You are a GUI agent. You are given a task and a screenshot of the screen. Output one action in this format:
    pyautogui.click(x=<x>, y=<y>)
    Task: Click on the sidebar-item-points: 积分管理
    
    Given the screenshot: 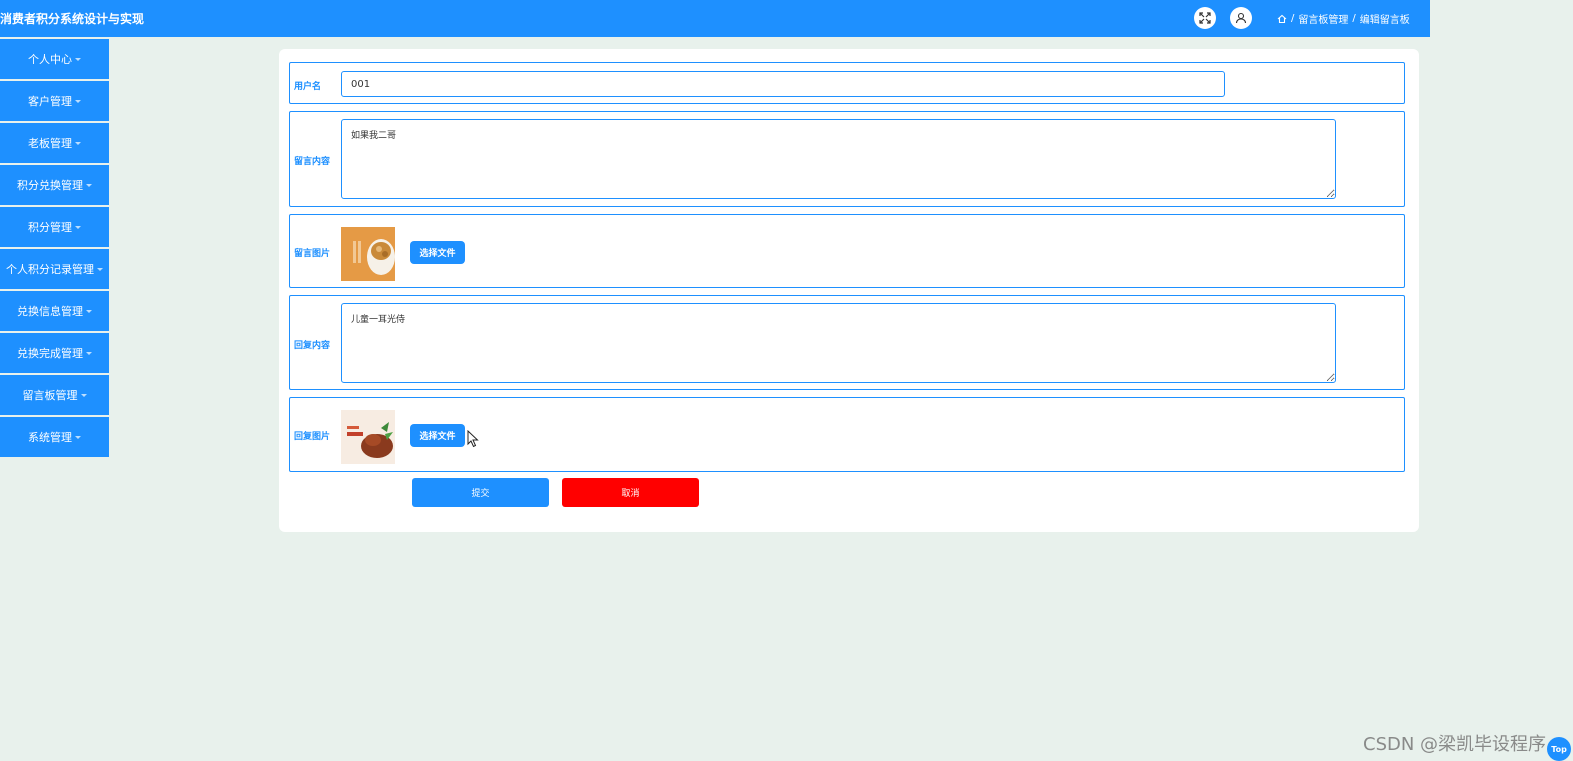 What is the action you would take?
    pyautogui.click(x=54, y=227)
    